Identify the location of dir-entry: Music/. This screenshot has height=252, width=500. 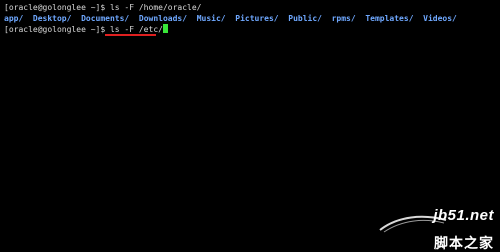
(211, 18).